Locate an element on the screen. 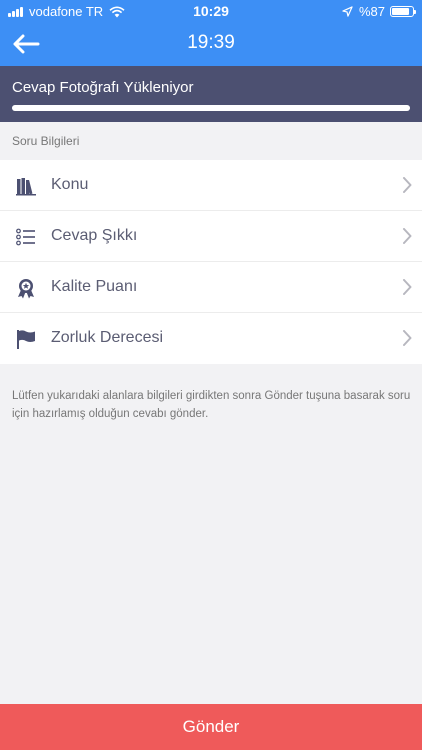 The image size is (422, 750). upload-progress-fill is located at coordinates (211, 108).